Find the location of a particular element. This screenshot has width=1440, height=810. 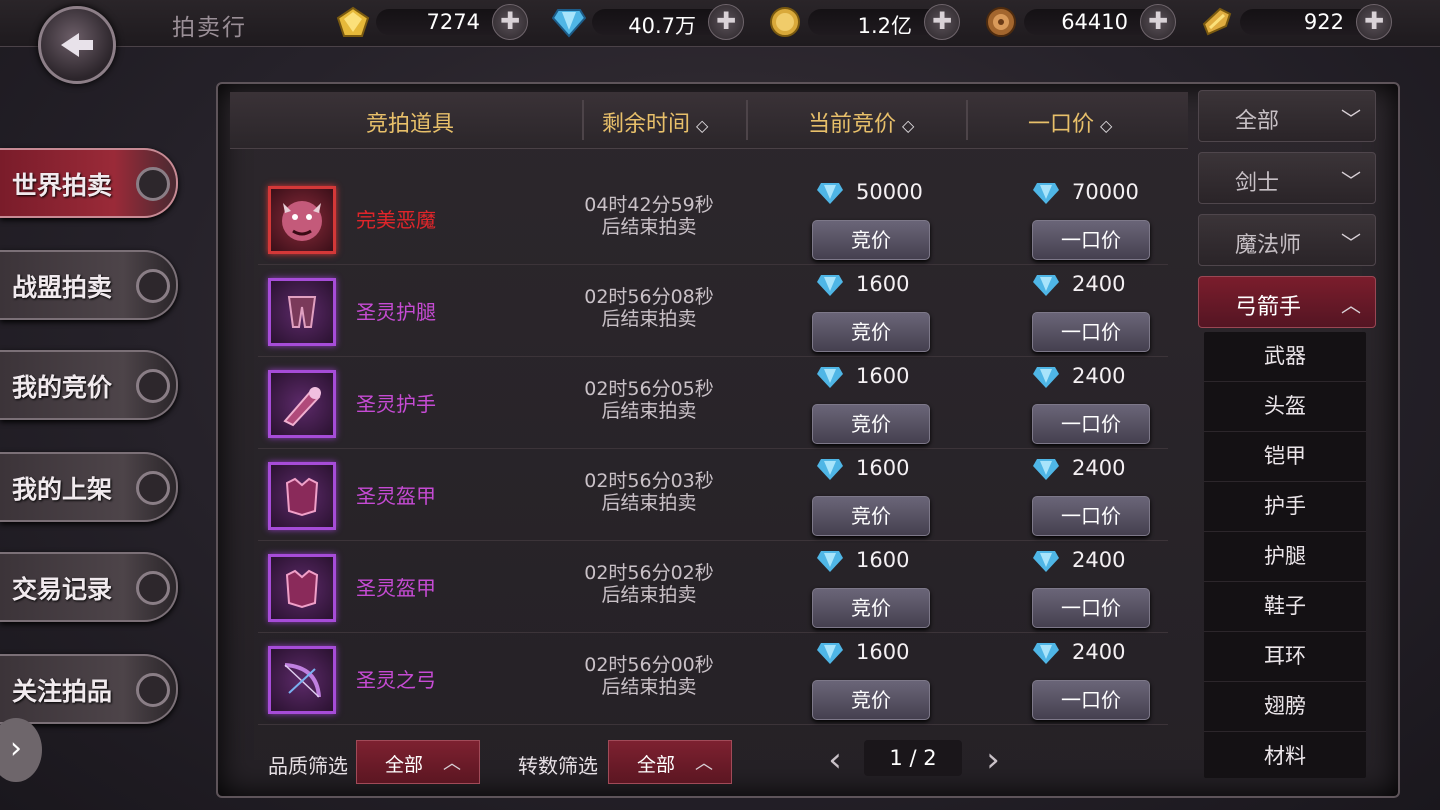

add-shard-button: ✚ is located at coordinates (1374, 22).